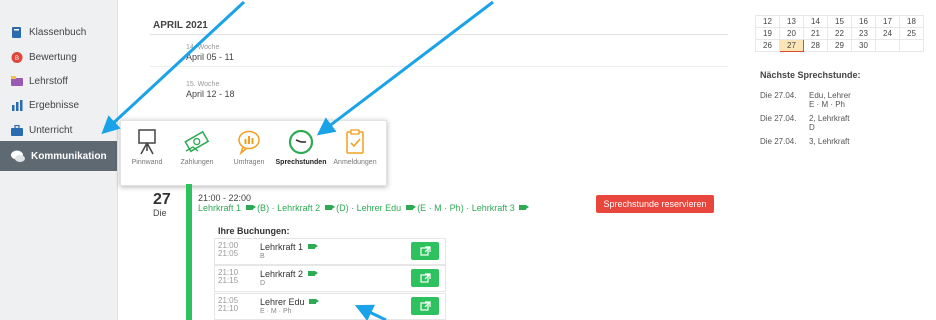  Describe the element at coordinates (17, 130) in the screenshot. I see `briefcase-icon` at that location.